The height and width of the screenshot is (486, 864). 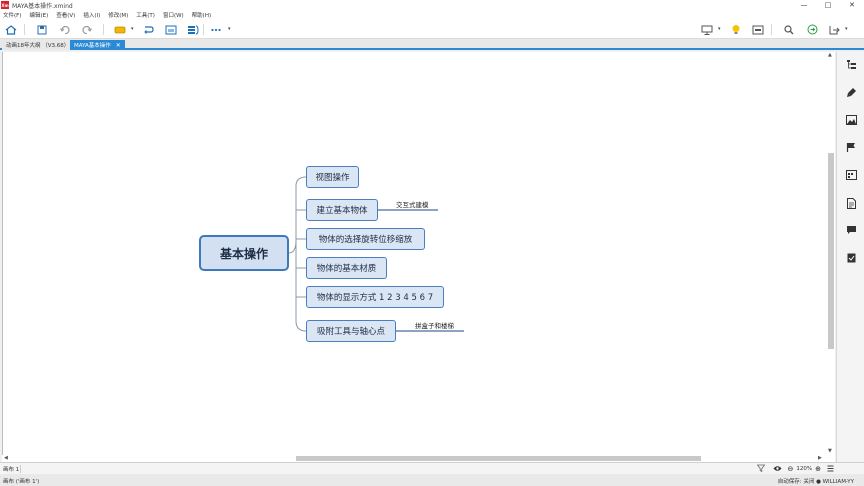 What do you see at coordinates (851, 92) in the screenshot?
I see `format-brush-icon` at bounding box center [851, 92].